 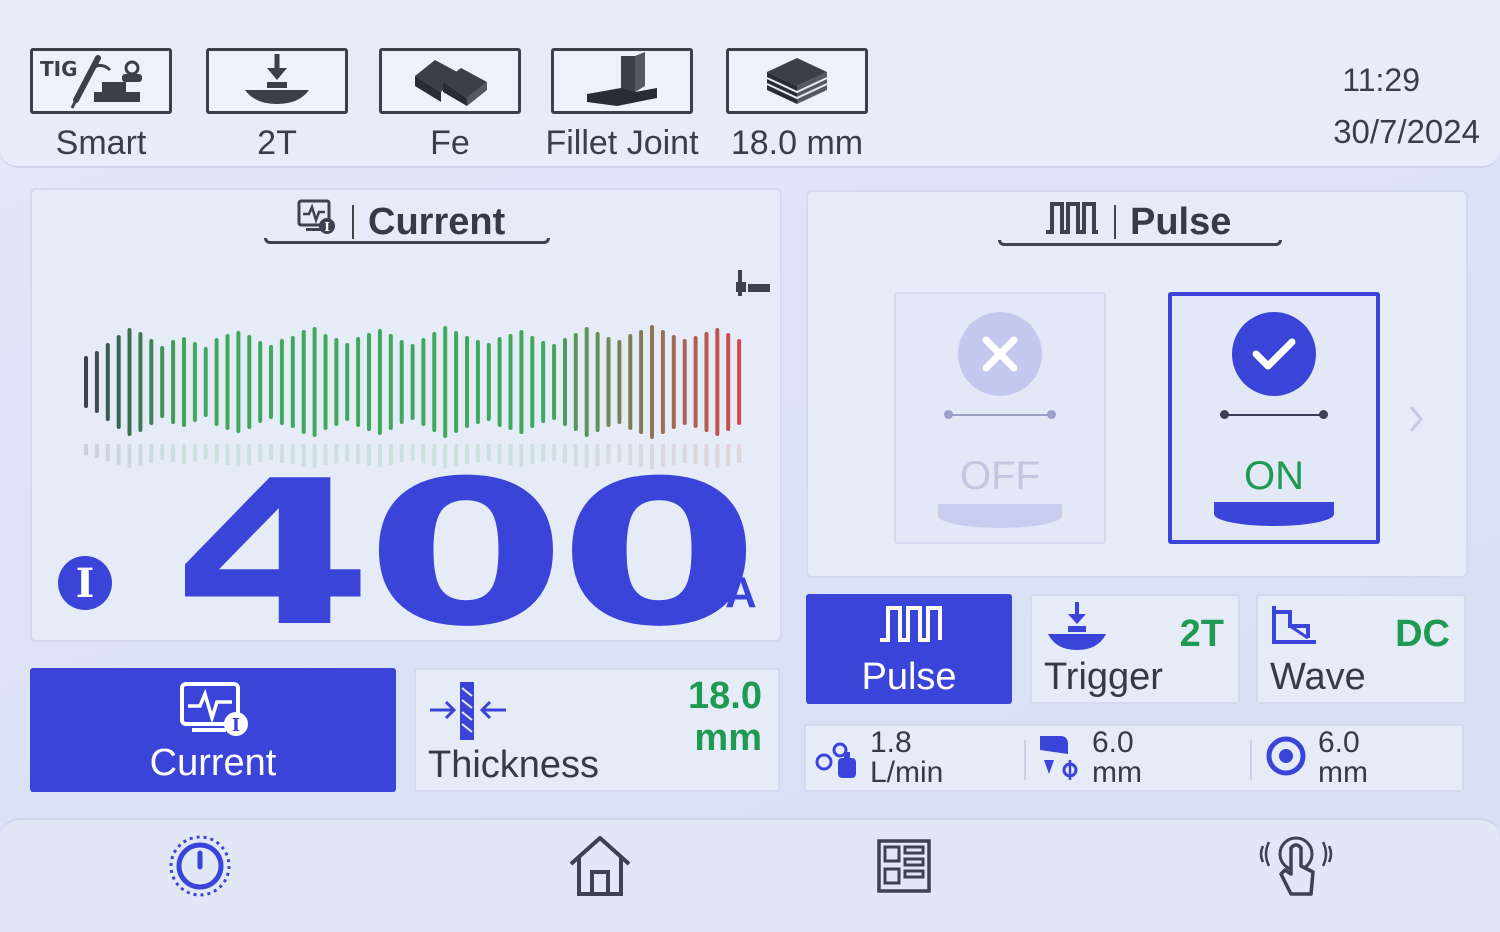 I want to click on fillet-joint-icon, so click(x=622, y=81).